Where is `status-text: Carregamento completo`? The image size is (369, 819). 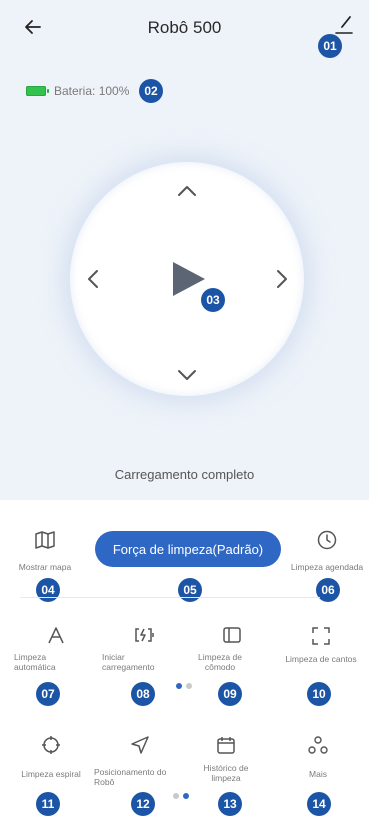 status-text: Carregamento completo is located at coordinates (184, 474).